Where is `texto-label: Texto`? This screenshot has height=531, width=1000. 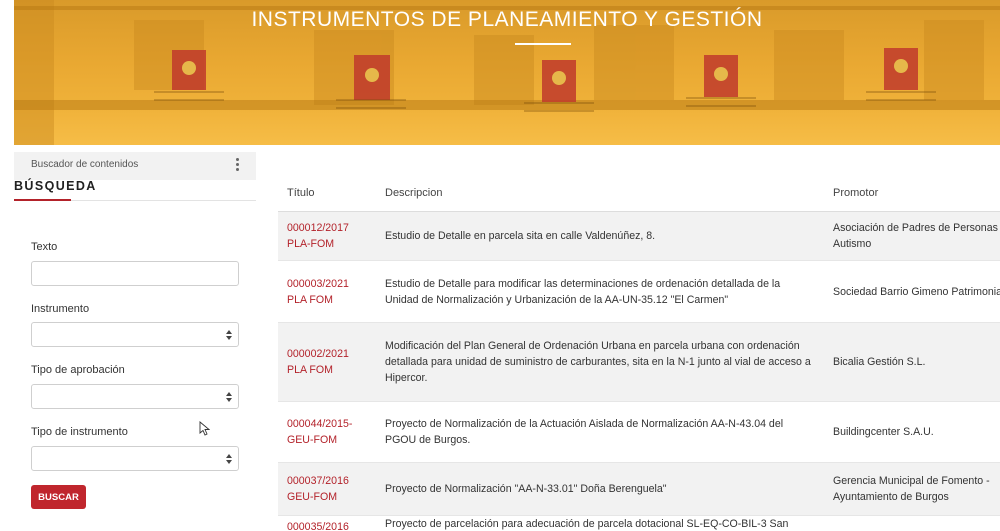 texto-label: Texto is located at coordinates (44, 247).